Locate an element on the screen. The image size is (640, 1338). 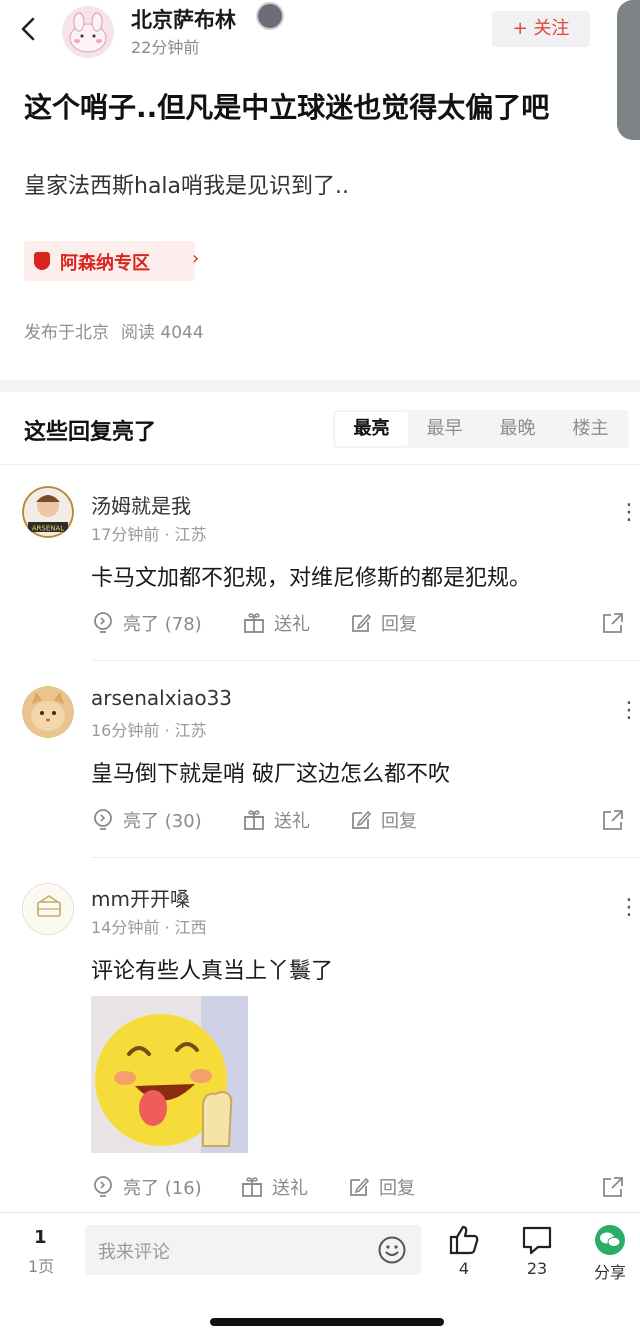
like-button: 亮了 (16) is located at coordinates (146, 1187).